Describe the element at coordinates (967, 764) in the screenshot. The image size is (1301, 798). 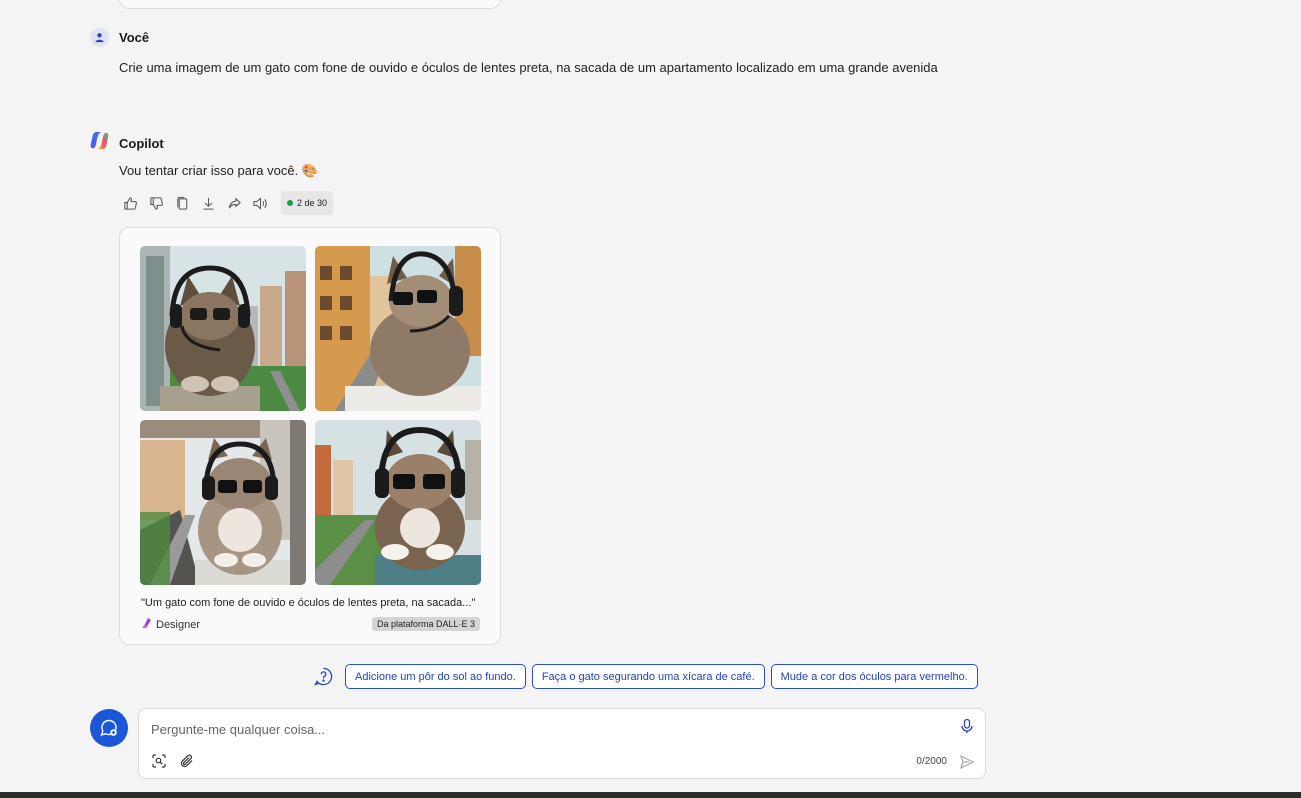
I see `send-icon` at that location.